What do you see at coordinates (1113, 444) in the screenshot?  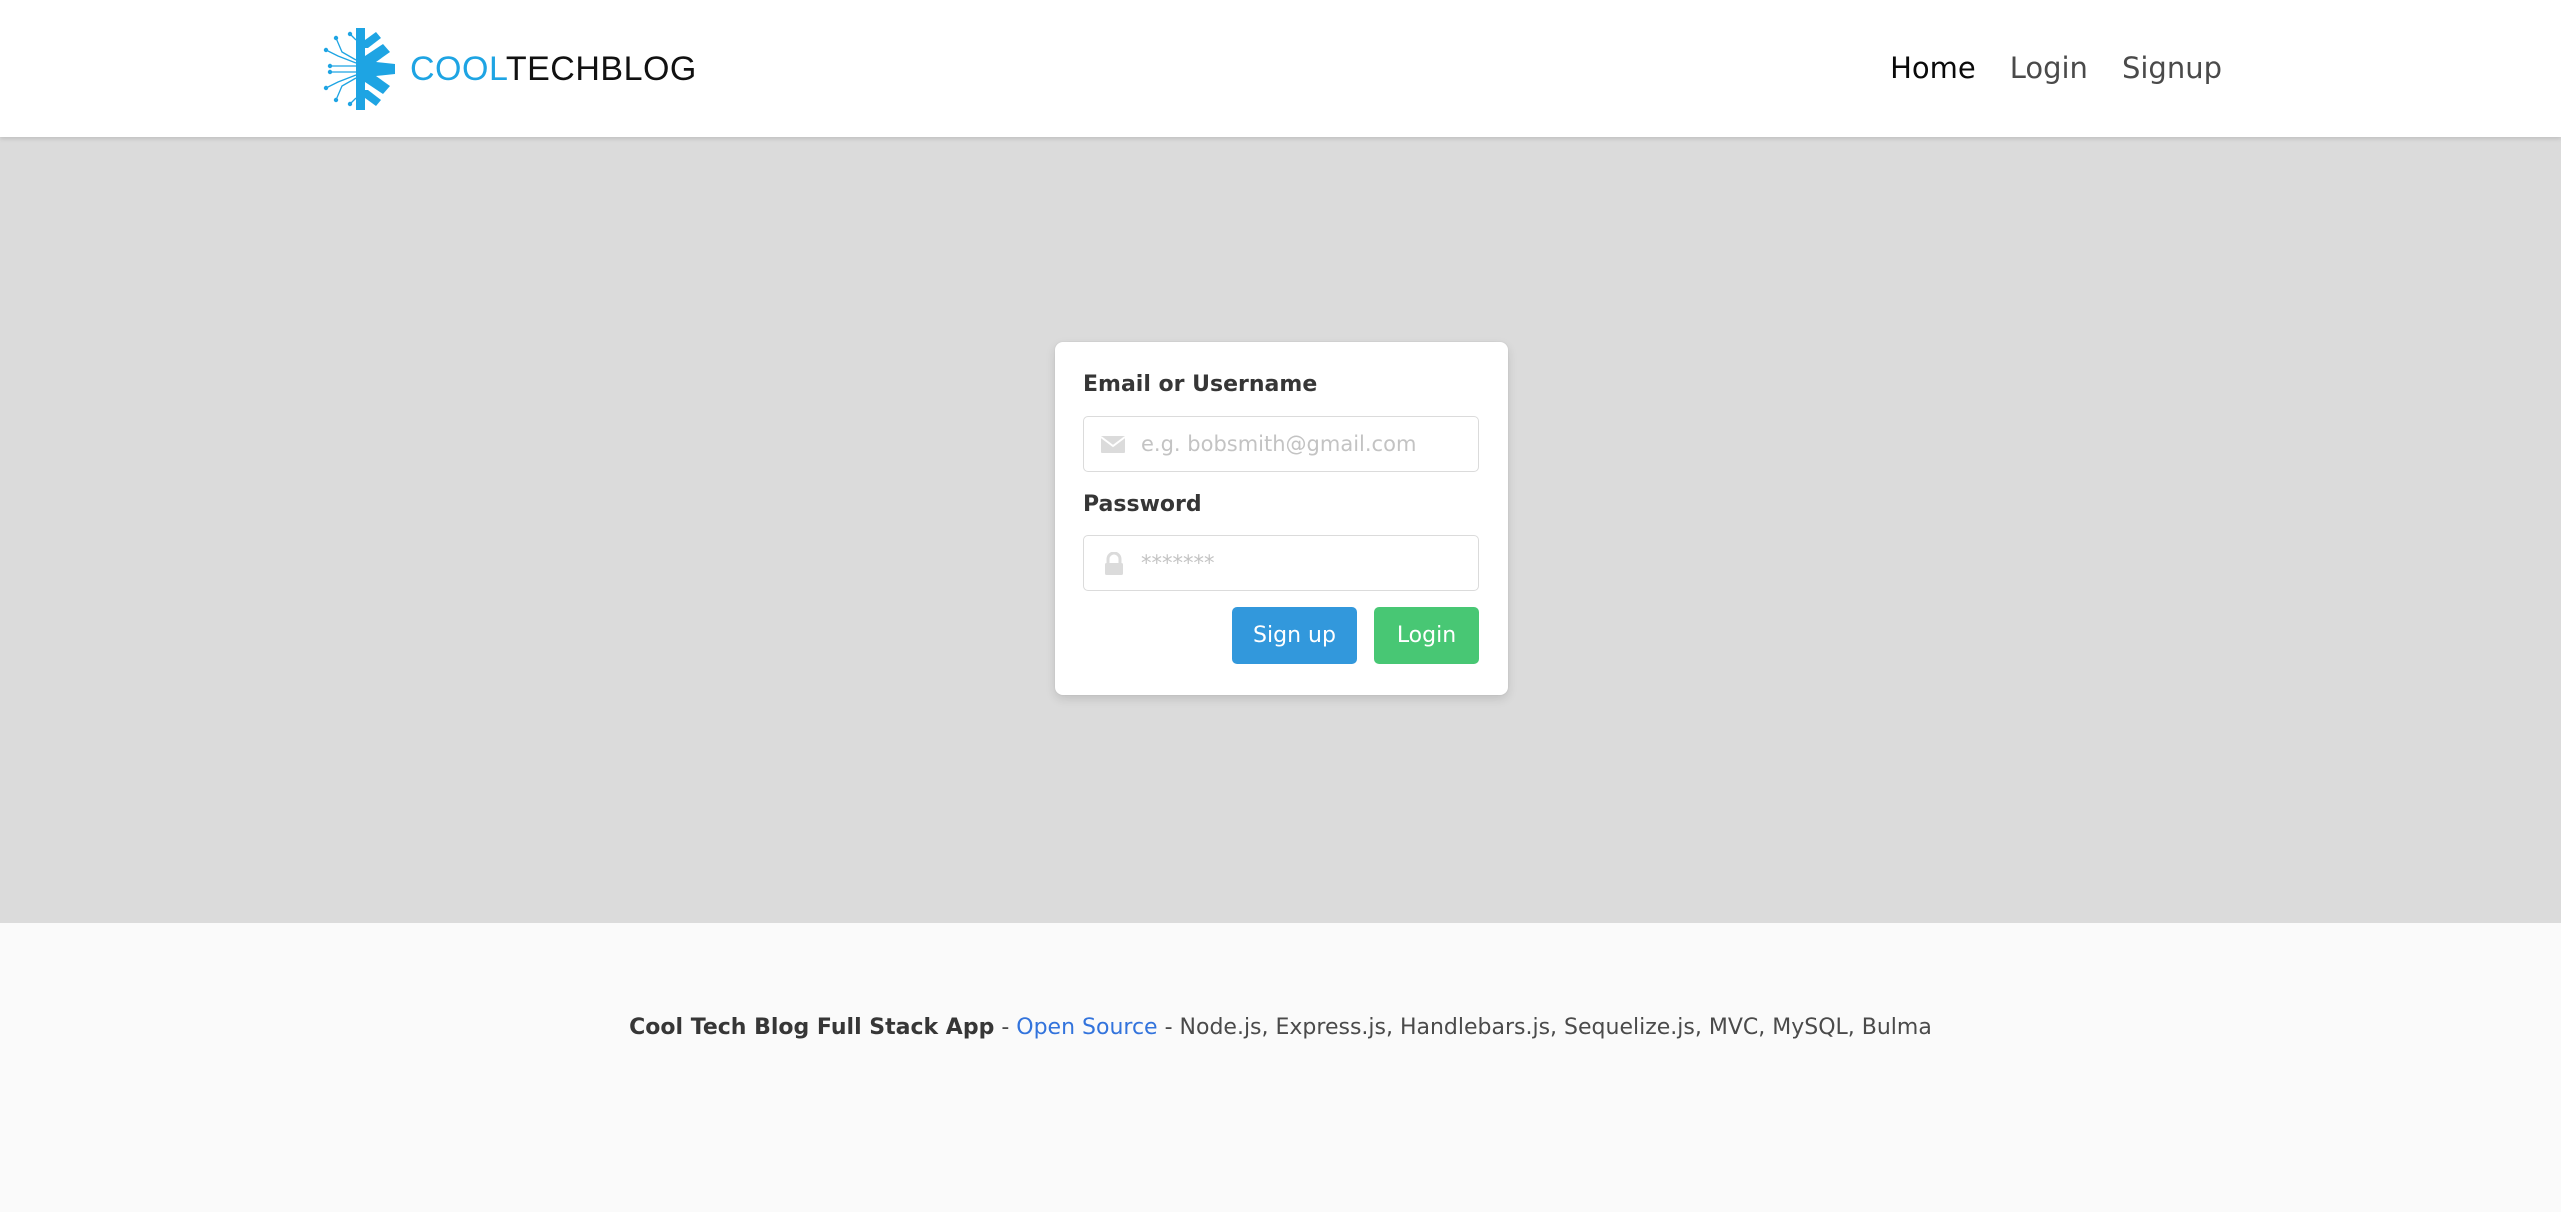 I see `envelope-icon` at bounding box center [1113, 444].